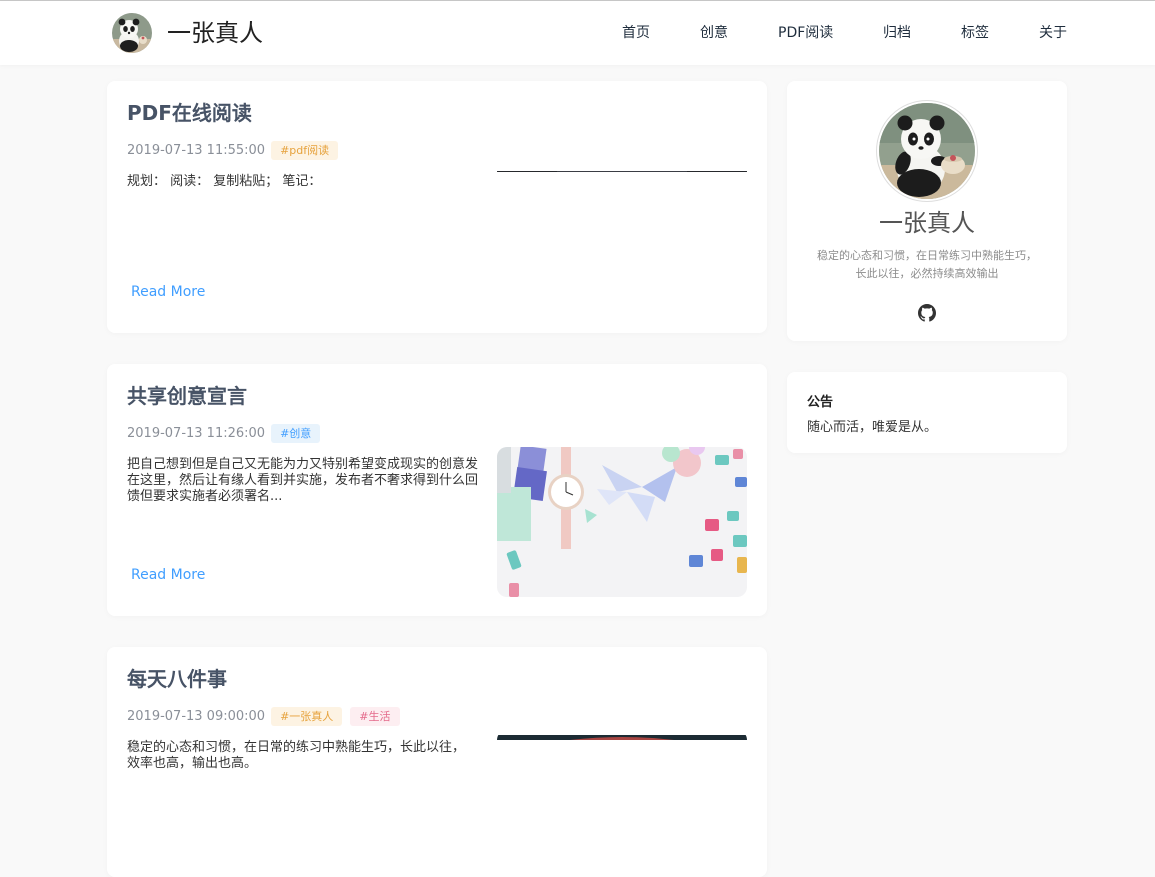  What do you see at coordinates (196, 150) in the screenshot?
I see `post-date: 2019-07-13 11:55:00` at bounding box center [196, 150].